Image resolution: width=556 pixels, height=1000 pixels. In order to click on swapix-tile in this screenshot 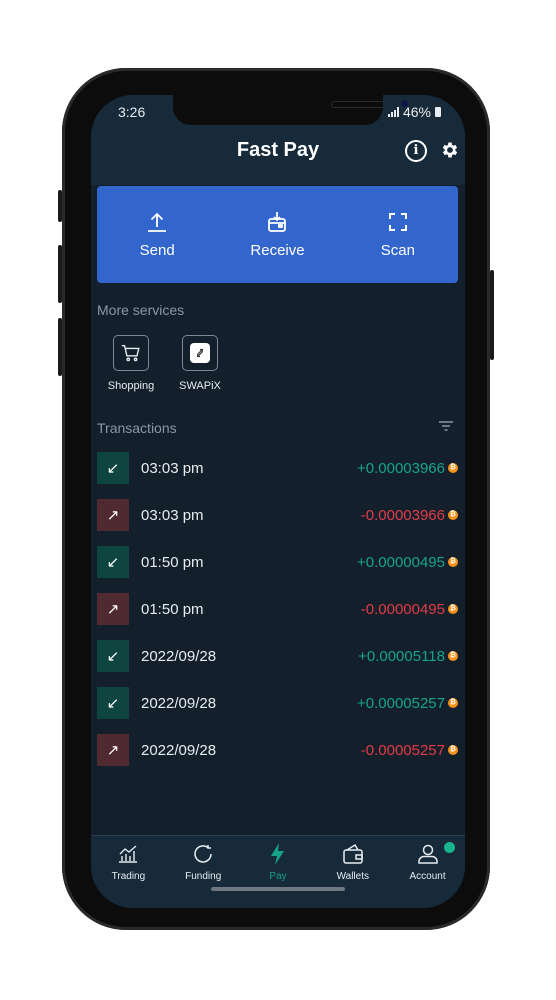, I will do `click(200, 353)`.